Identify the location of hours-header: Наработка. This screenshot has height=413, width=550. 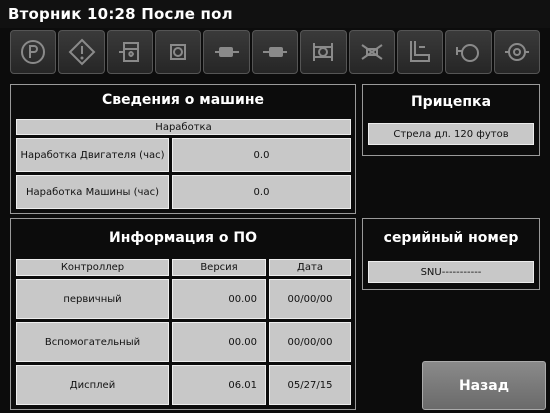
(183, 127).